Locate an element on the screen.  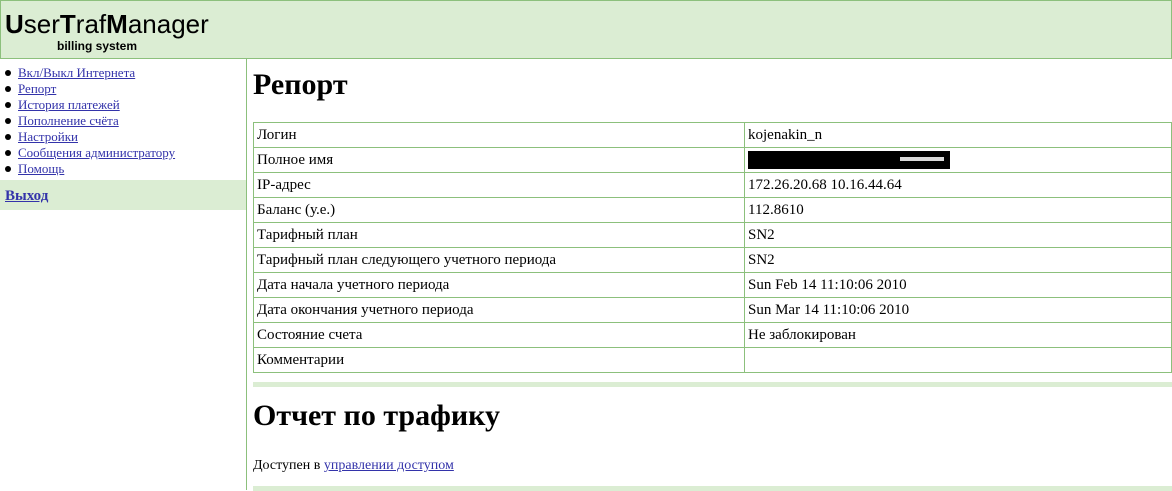
table-row: IP-адрес 172.26.20.68 10.16.44.64 is located at coordinates (712, 185).